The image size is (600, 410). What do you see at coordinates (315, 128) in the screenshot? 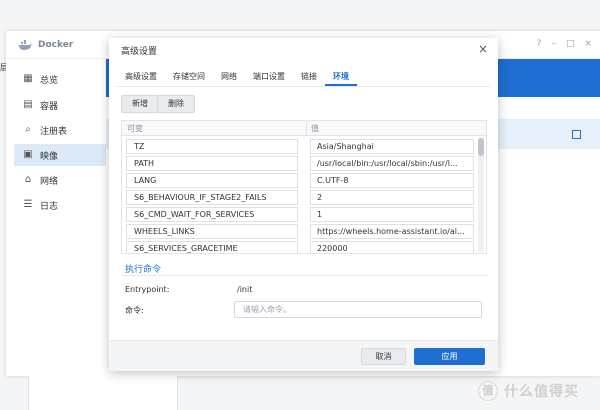
I see `column-header-value: 值` at bounding box center [315, 128].